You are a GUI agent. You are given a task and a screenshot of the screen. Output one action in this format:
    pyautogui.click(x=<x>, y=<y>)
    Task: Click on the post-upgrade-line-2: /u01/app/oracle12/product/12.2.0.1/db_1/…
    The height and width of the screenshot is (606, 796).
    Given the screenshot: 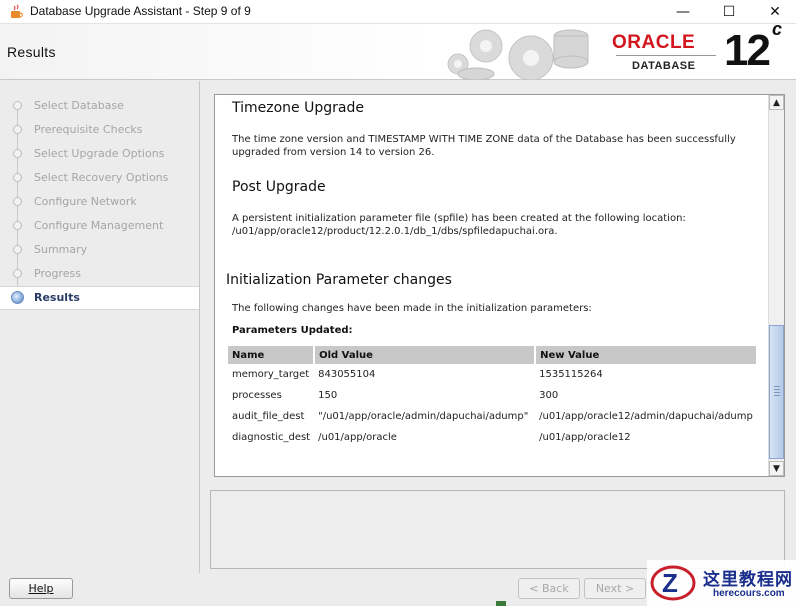 What is the action you would take?
    pyautogui.click(x=395, y=231)
    